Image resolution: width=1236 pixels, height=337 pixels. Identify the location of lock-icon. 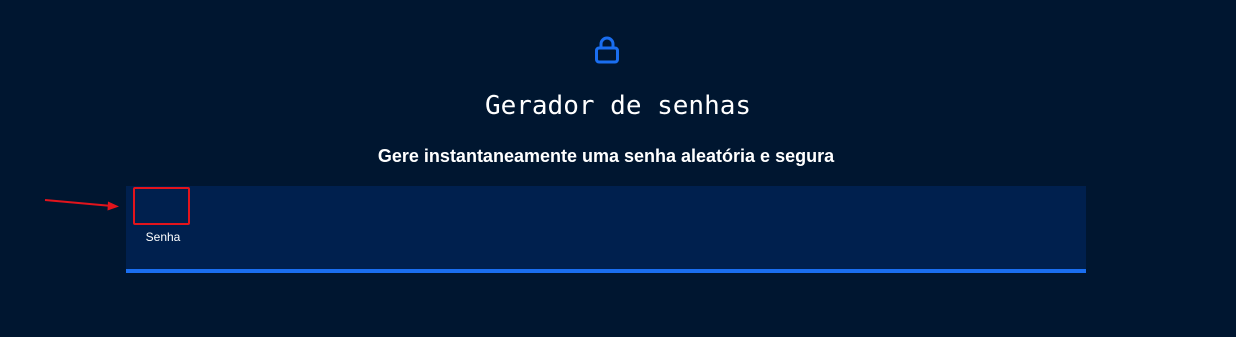
(607, 50).